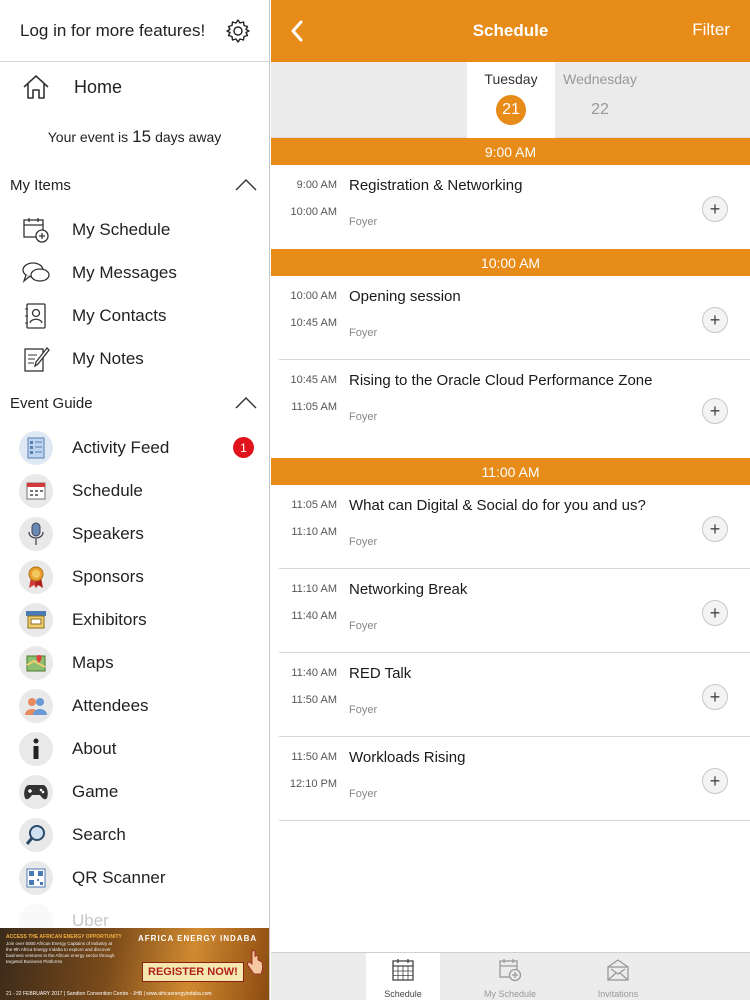 The height and width of the screenshot is (1000, 750). I want to click on sidebar-item-my-notes: My Notes, so click(134, 358).